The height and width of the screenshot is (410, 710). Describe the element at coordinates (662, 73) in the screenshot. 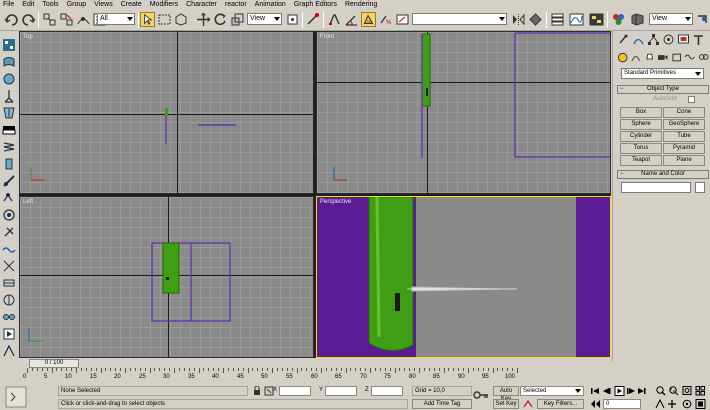

I see `primitive-category-dropdown: Standard Primitives` at that location.